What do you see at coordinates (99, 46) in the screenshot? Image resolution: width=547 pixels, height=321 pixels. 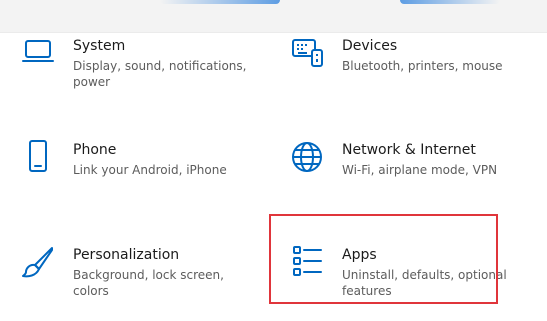 I see `tile-title: System` at bounding box center [99, 46].